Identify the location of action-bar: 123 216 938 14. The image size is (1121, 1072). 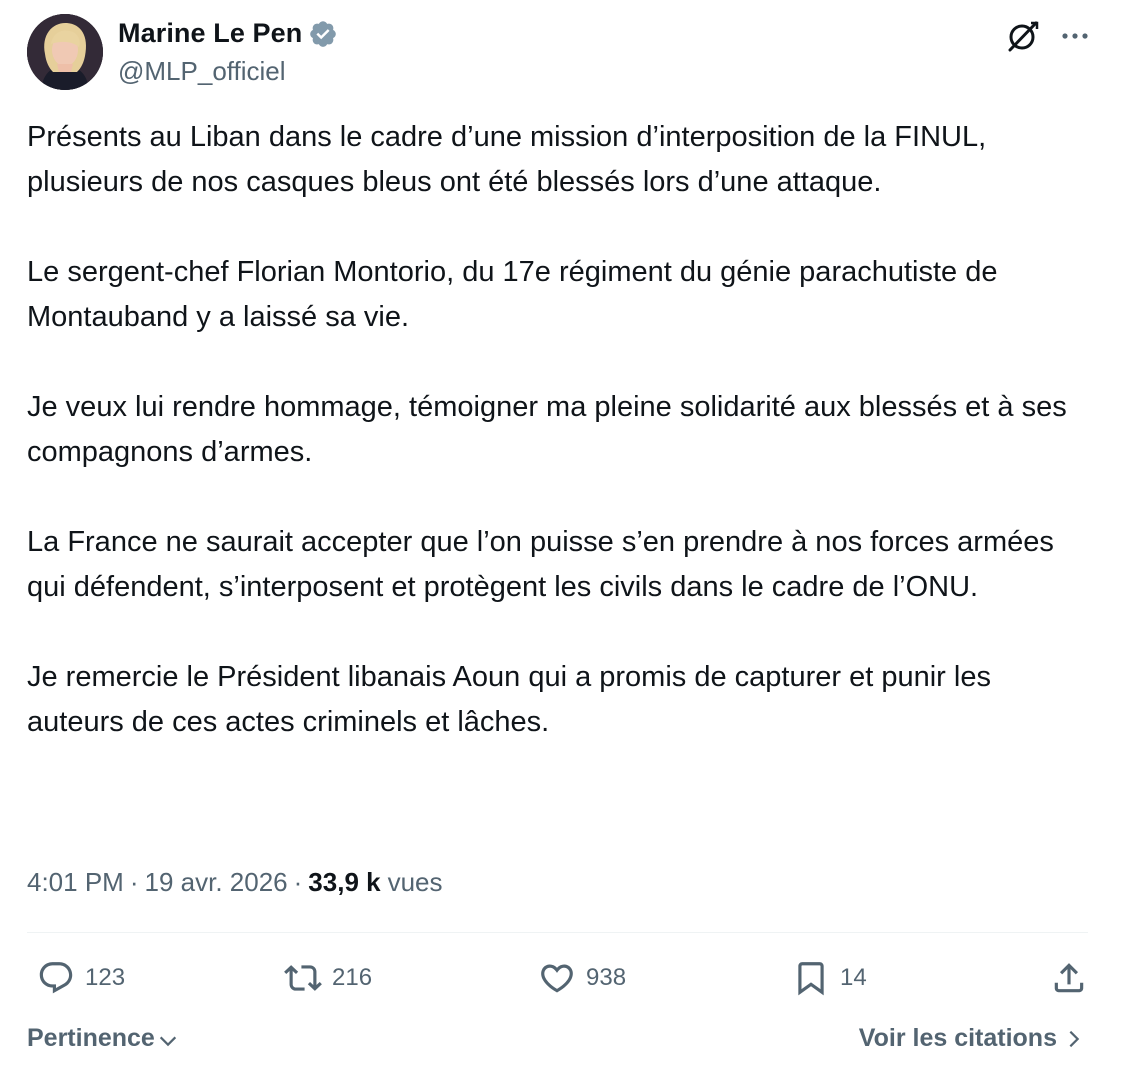
(557, 980).